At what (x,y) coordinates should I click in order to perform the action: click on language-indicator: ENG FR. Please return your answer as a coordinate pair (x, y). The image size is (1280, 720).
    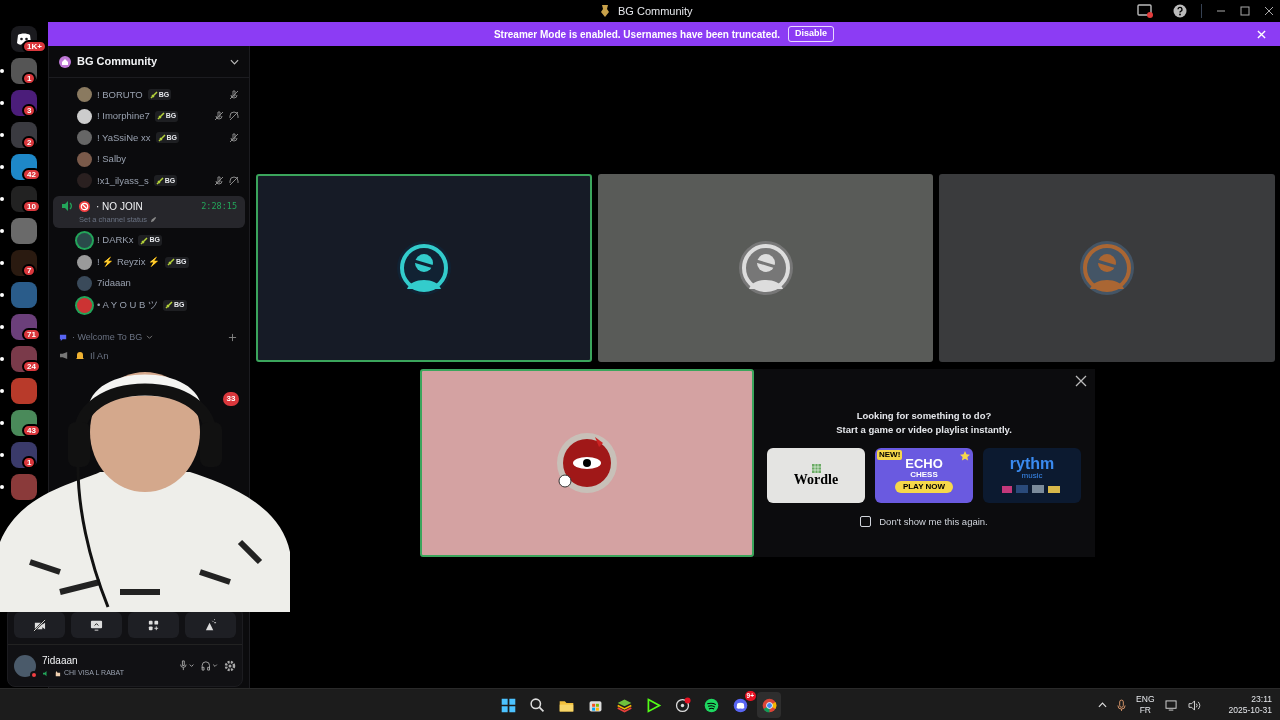
    Looking at the image, I should click on (1145, 705).